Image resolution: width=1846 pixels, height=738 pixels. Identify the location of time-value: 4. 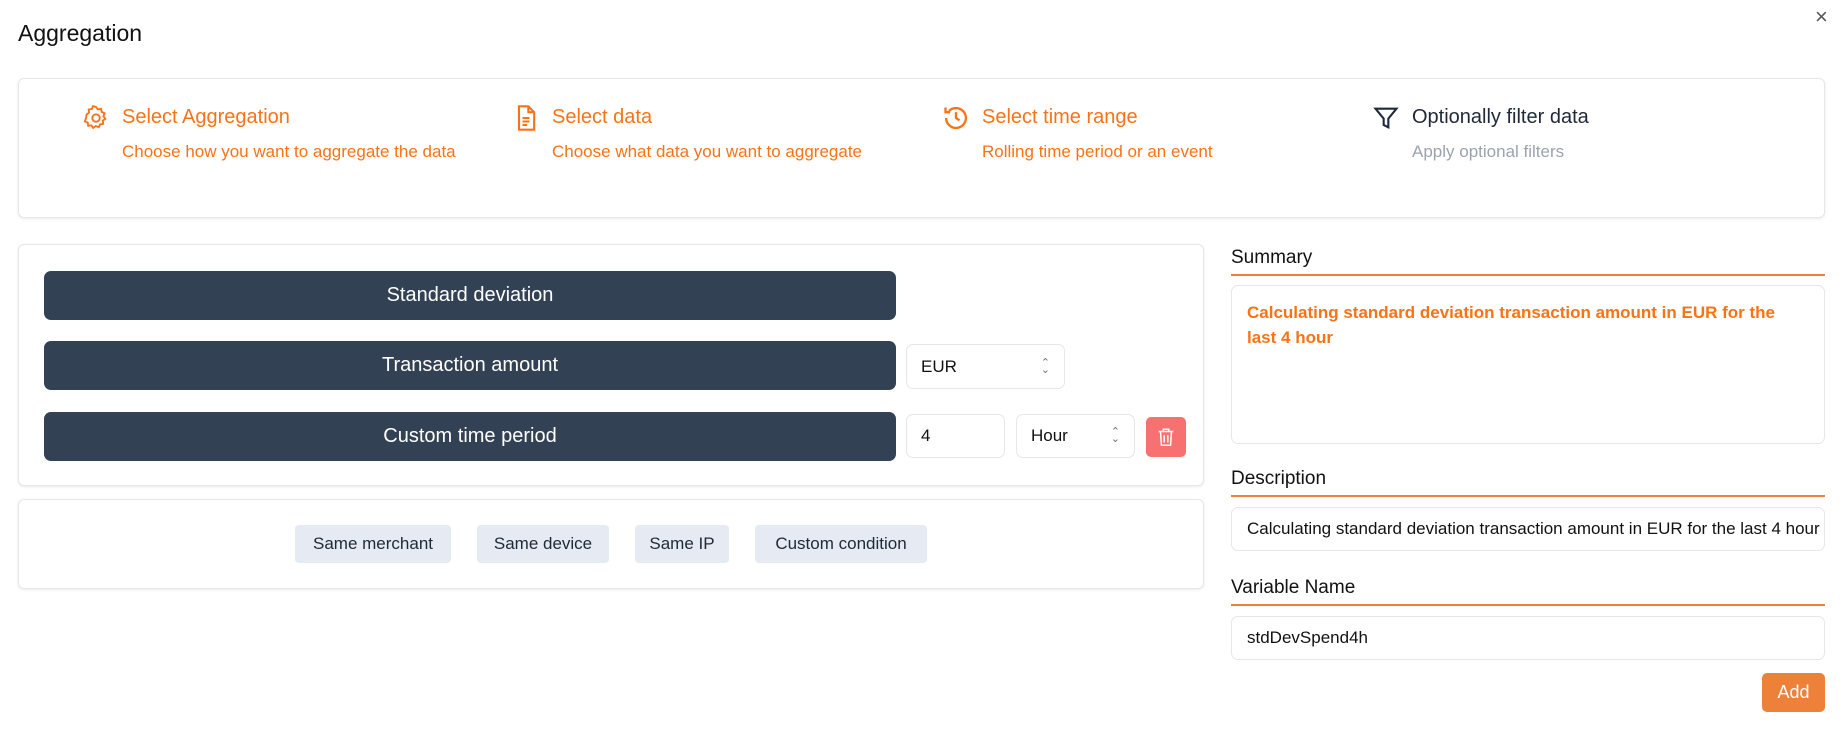
(926, 435).